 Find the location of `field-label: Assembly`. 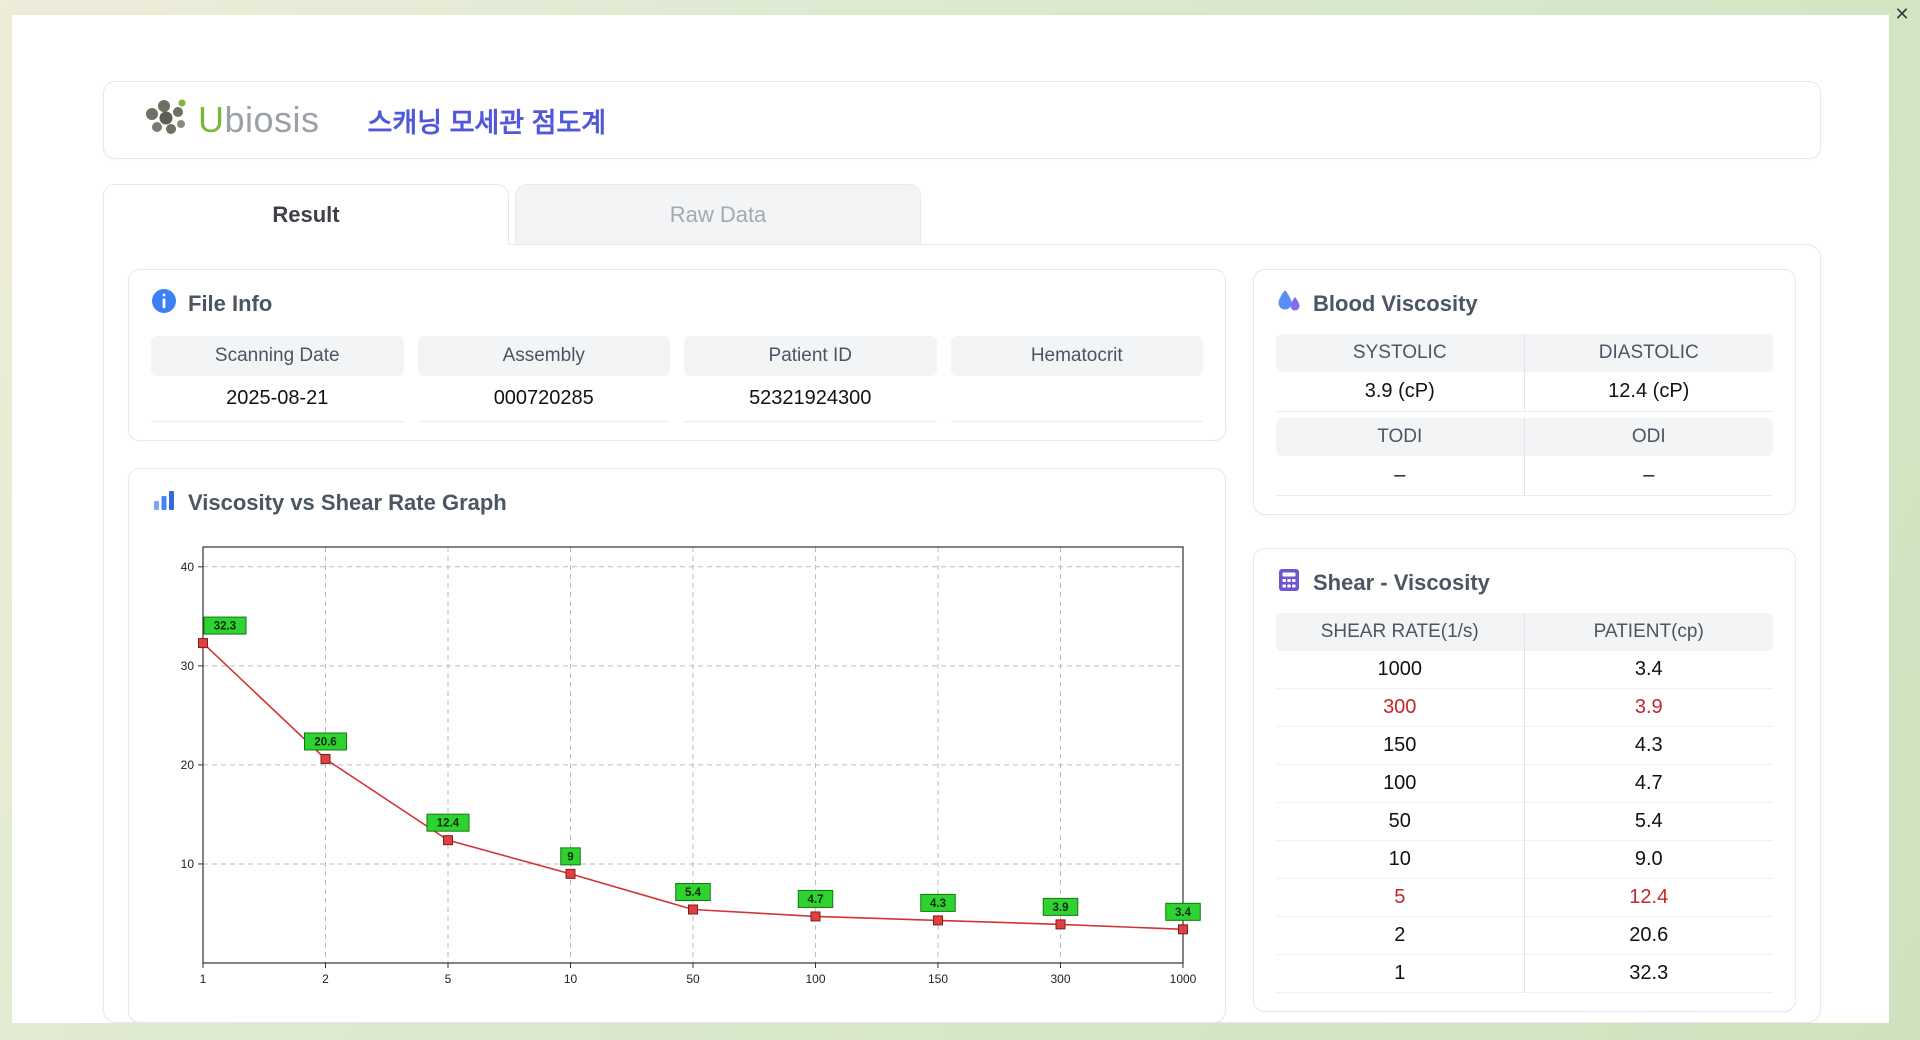

field-label: Assembly is located at coordinates (543, 356).